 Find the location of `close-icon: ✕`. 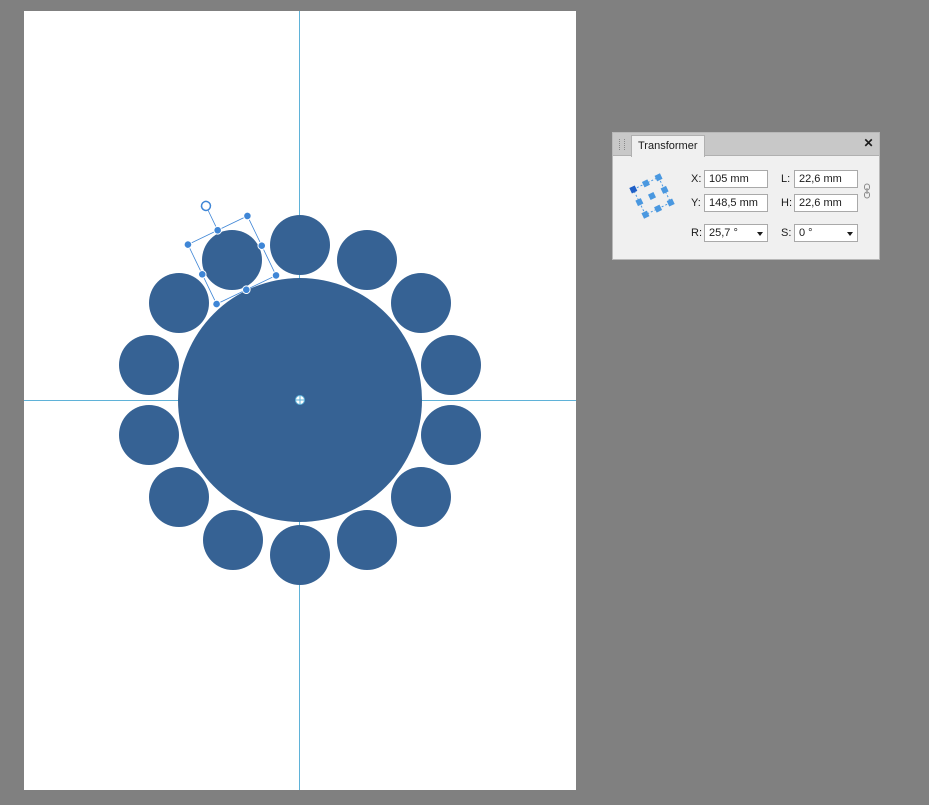

close-icon: ✕ is located at coordinates (868, 143).